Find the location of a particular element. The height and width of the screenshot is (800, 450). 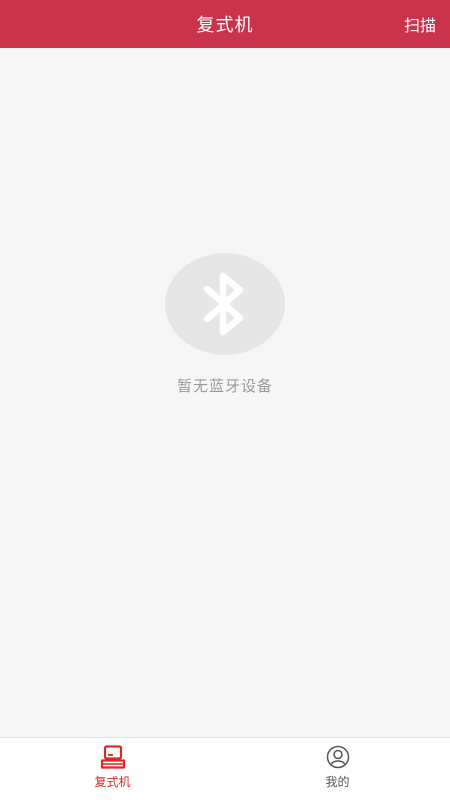

tab-mine: 我的 is located at coordinates (337, 769).